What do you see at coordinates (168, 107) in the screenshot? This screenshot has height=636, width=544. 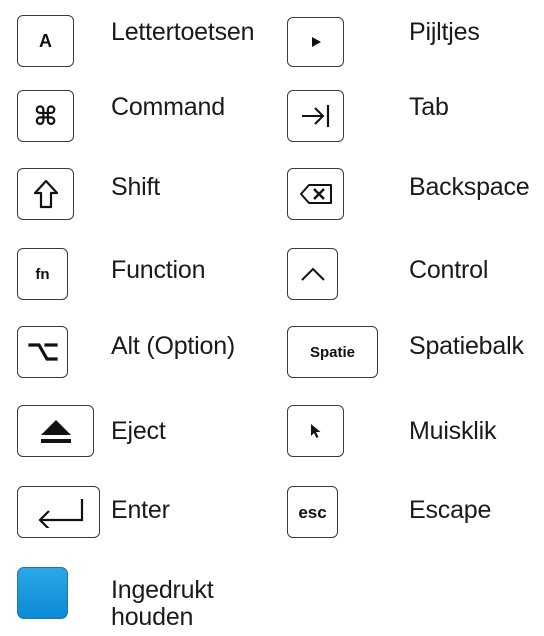 I see `legend-label-command: Command` at bounding box center [168, 107].